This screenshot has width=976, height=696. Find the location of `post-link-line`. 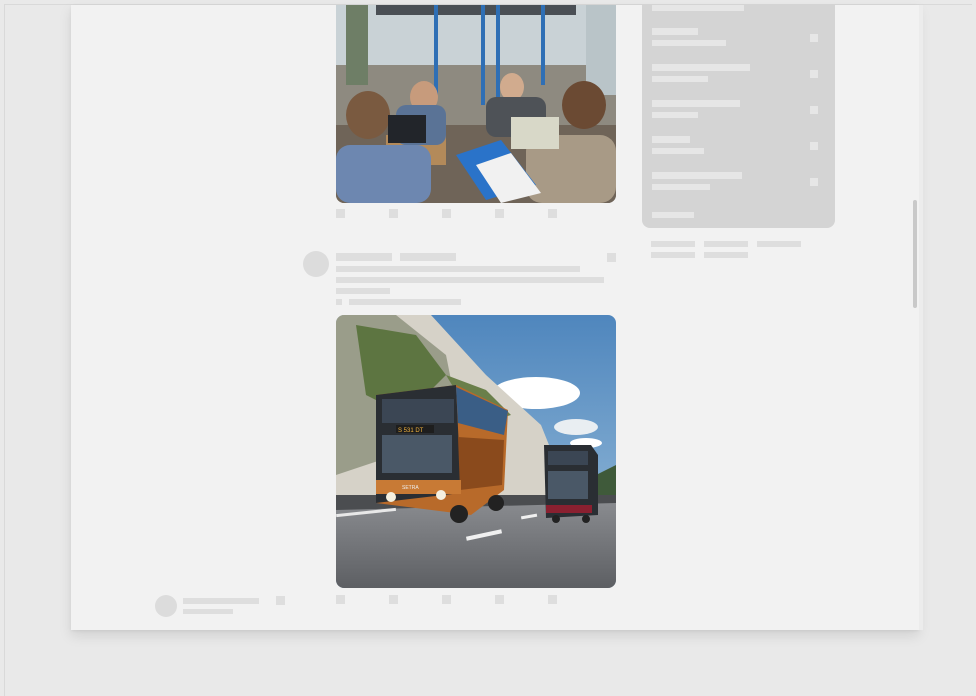

post-link-line is located at coordinates (405, 302).